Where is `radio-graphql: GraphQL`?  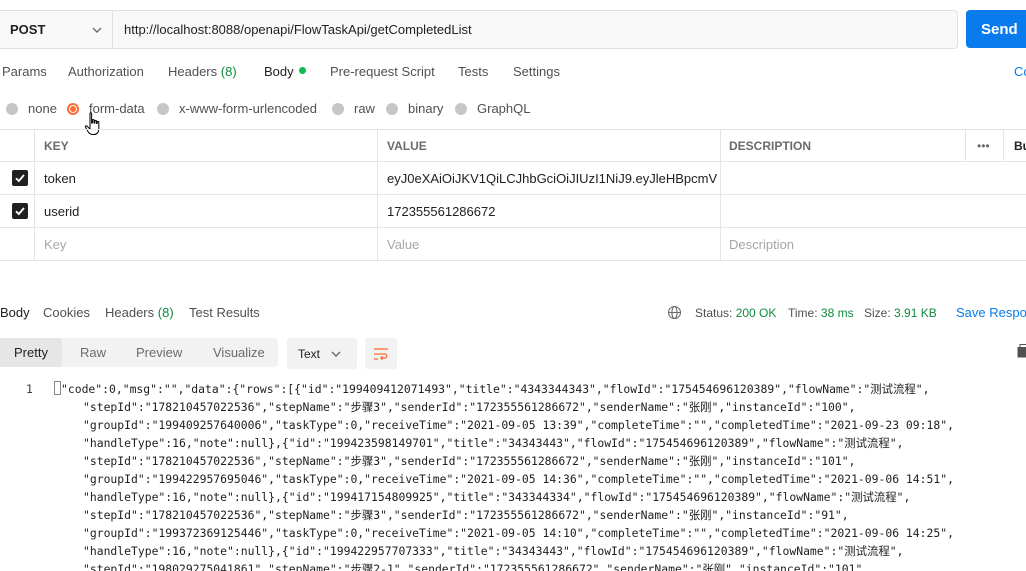
radio-graphql: GraphQL is located at coordinates (492, 108).